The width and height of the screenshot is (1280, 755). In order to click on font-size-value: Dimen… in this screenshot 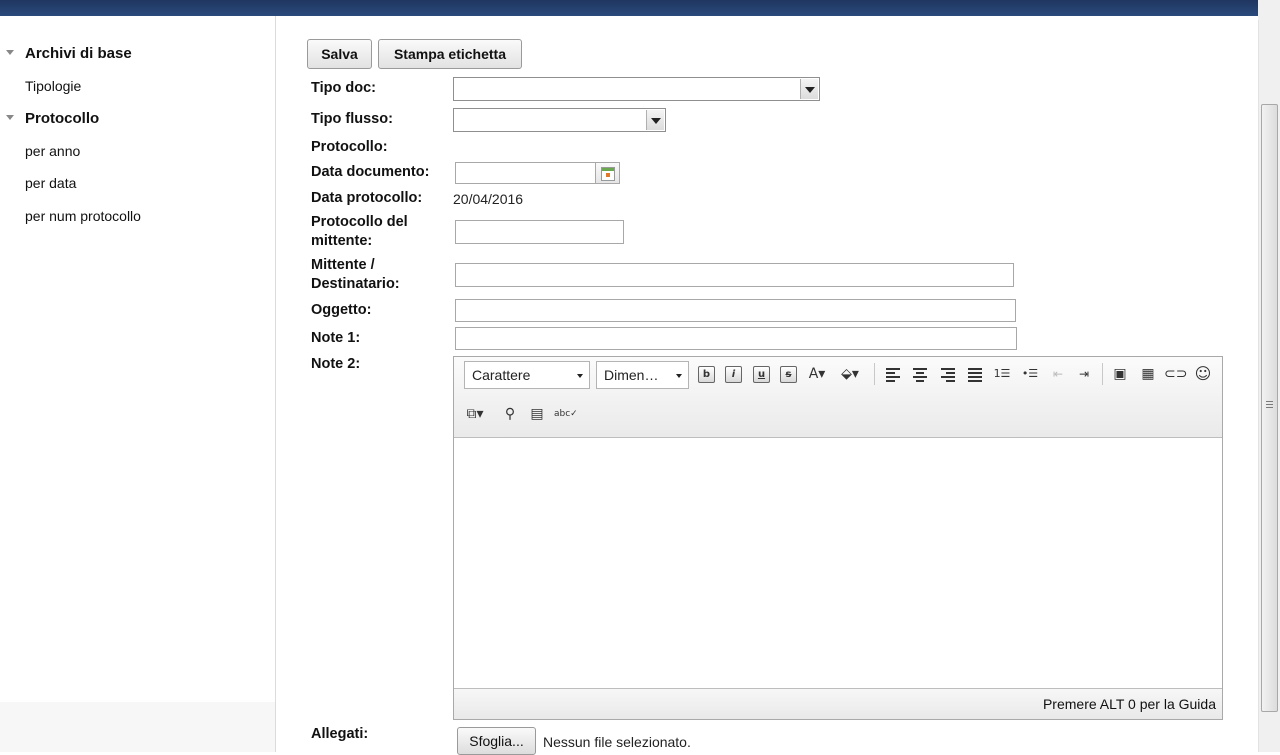, I will do `click(631, 375)`.